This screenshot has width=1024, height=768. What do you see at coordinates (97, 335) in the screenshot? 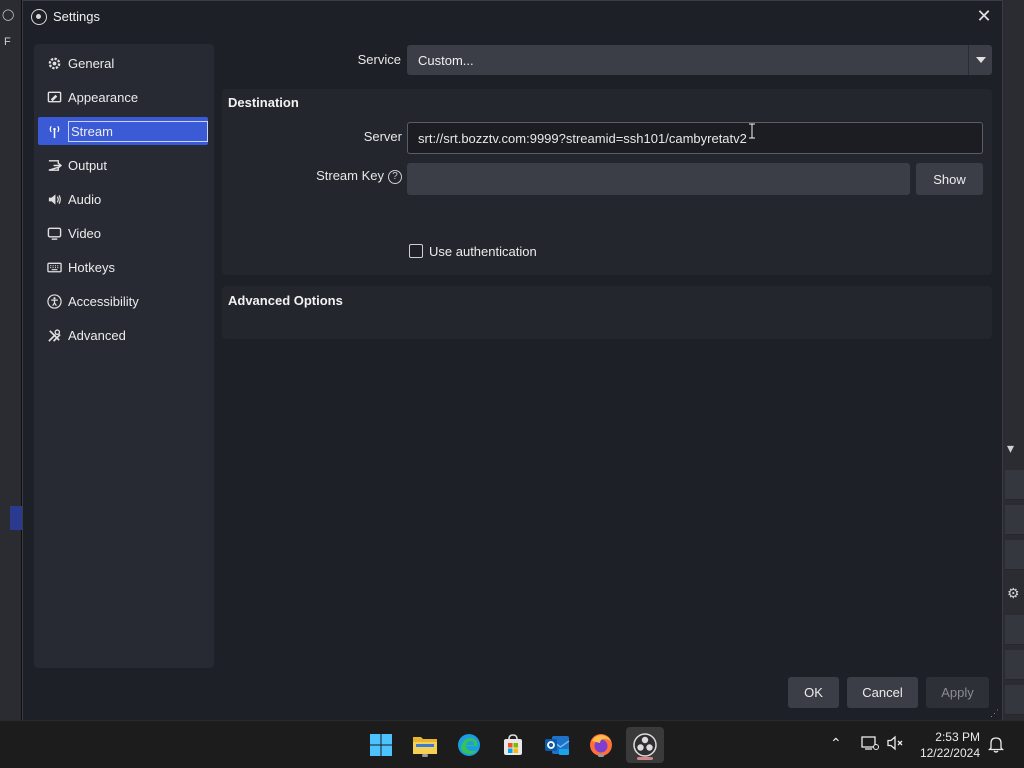
I see `sidebar-item-label: Advanced` at bounding box center [97, 335].